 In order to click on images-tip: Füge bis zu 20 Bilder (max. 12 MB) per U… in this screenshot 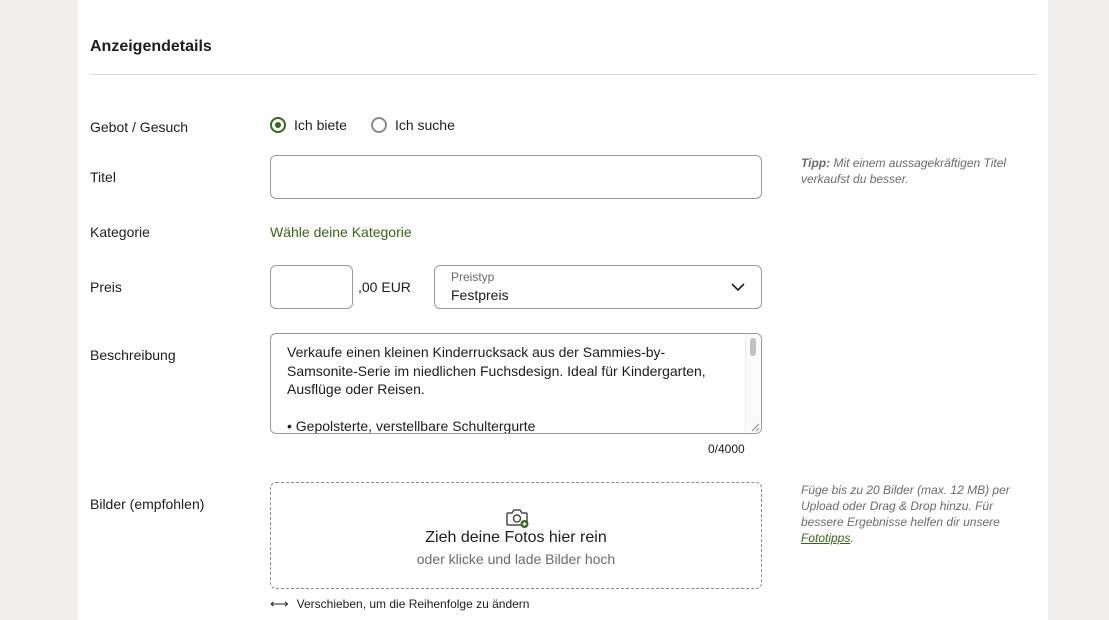, I will do `click(908, 514)`.